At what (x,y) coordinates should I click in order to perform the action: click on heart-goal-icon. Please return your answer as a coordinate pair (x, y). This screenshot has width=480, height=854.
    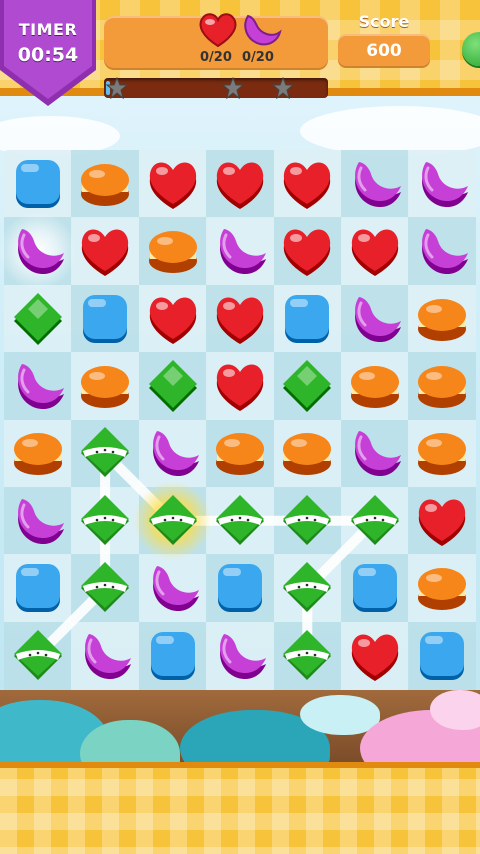
    Looking at the image, I should click on (218, 32).